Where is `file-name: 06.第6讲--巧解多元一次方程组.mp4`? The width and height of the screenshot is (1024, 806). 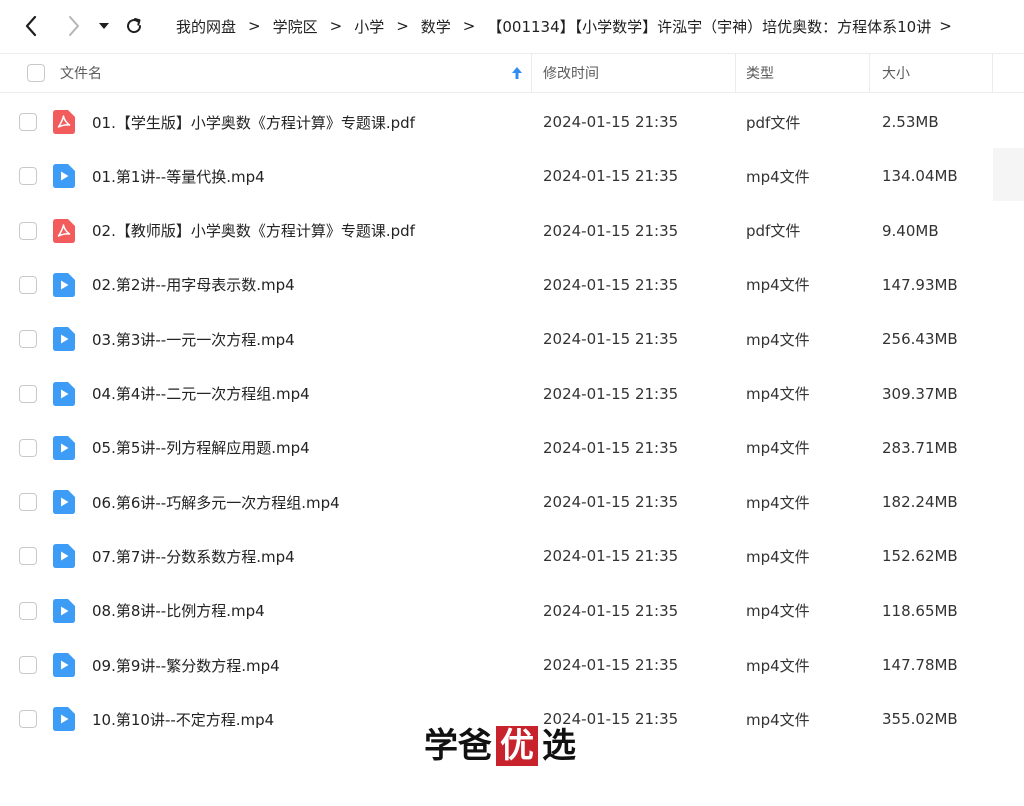 file-name: 06.第6讲--巧解多元一次方程组.mp4 is located at coordinates (216, 502).